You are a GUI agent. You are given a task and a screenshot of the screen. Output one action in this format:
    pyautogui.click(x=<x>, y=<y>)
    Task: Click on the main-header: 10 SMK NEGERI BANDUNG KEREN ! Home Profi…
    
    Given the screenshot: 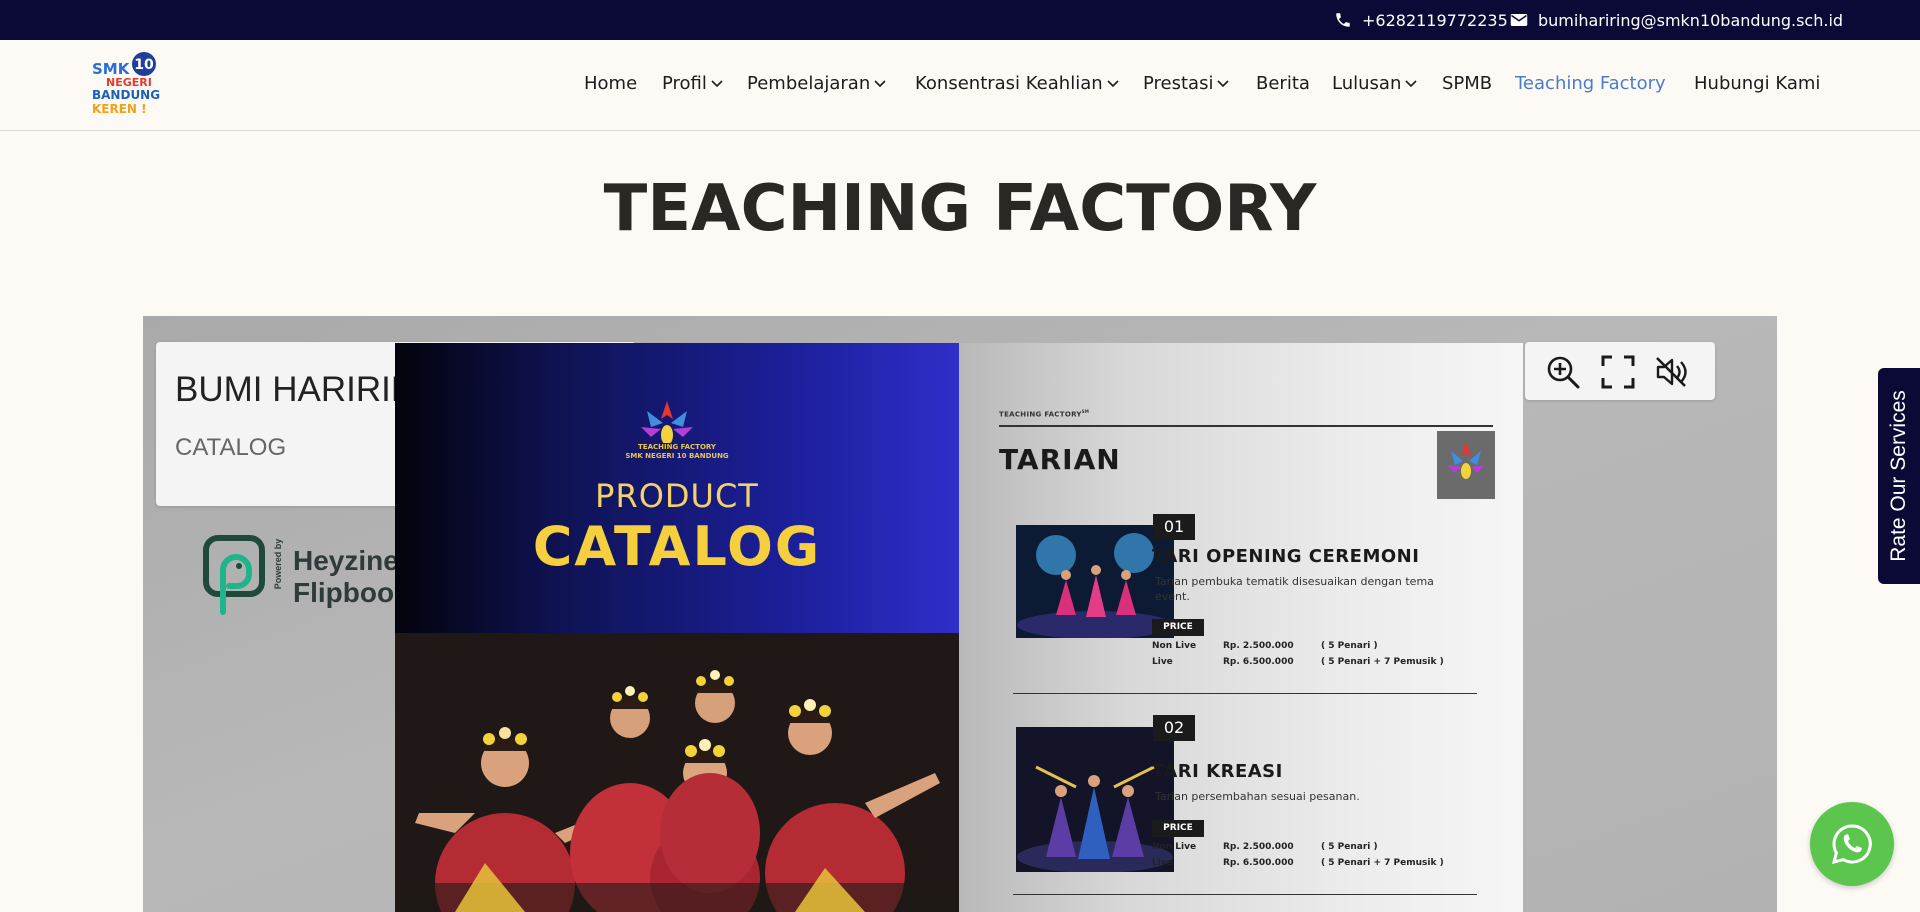 What is the action you would take?
    pyautogui.click(x=960, y=85)
    